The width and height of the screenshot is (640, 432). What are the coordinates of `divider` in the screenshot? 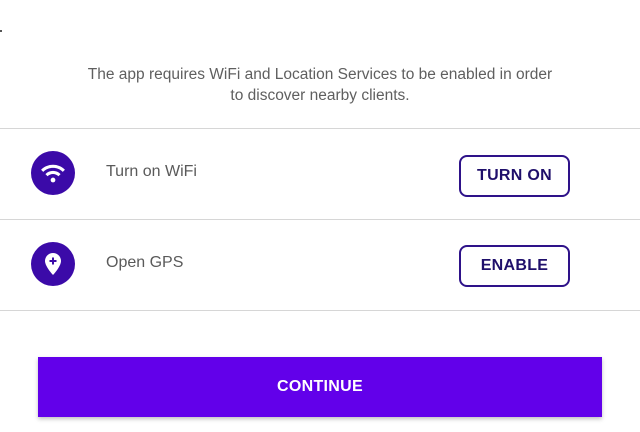 It's located at (320, 310).